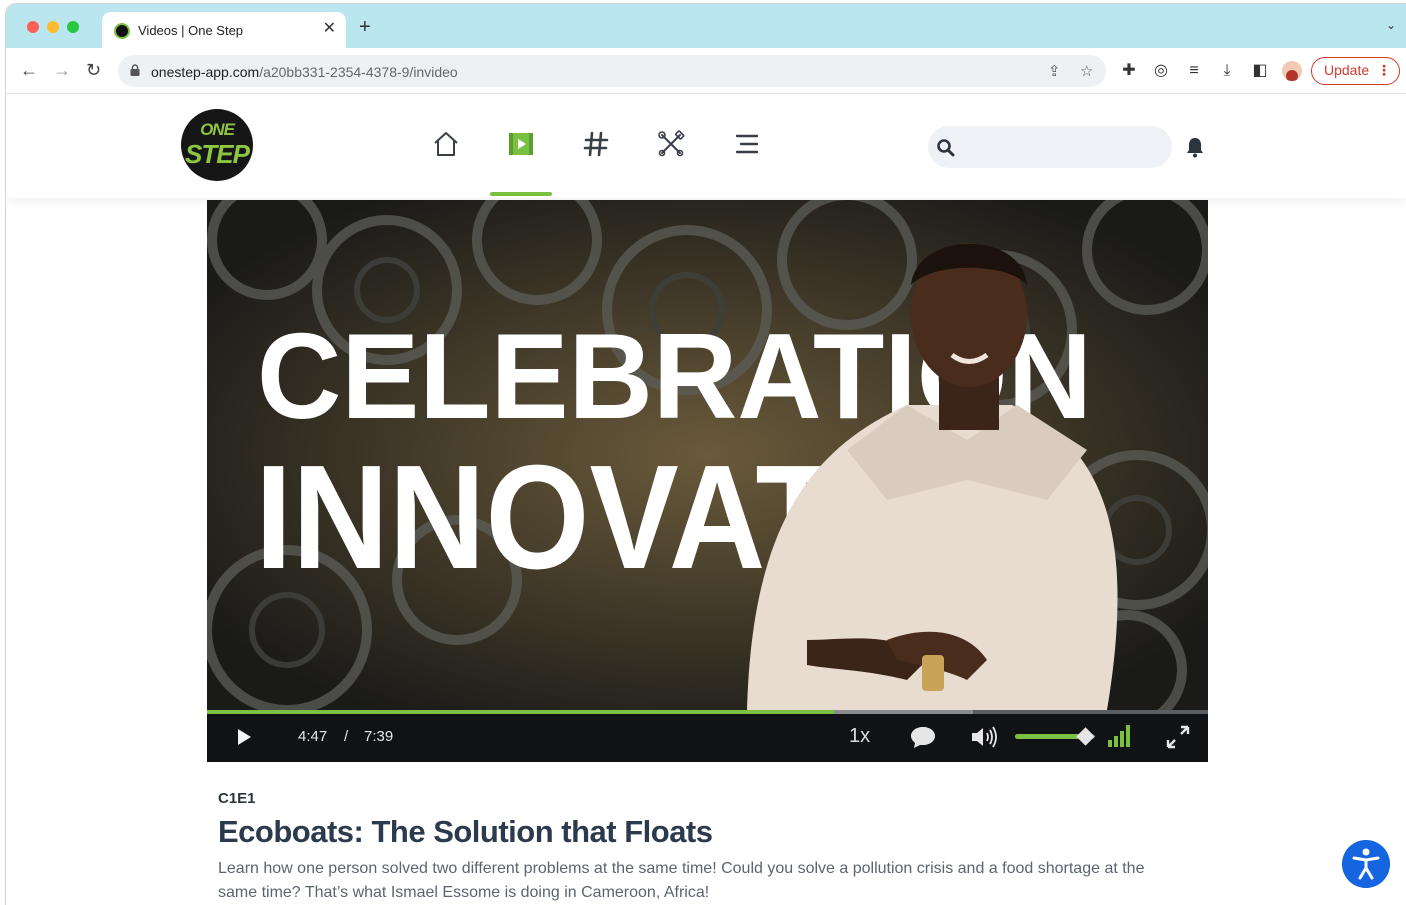 The image size is (1406, 905). I want to click on search-box, so click(1050, 147).